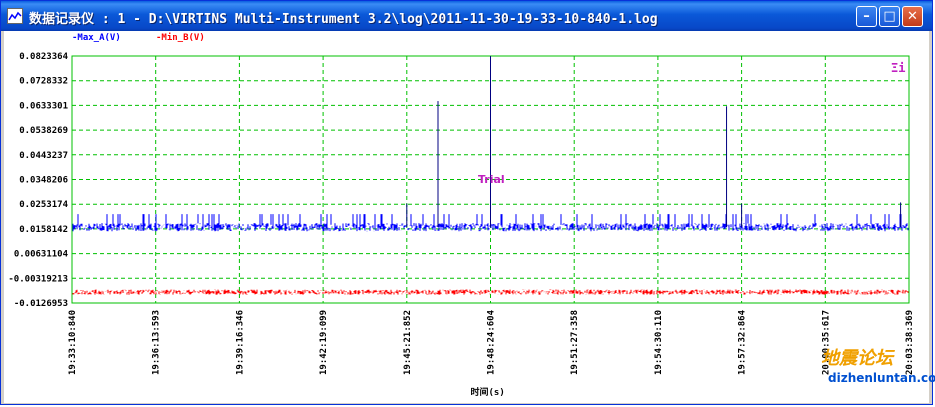 The width and height of the screenshot is (935, 407). Describe the element at coordinates (912, 16) in the screenshot. I see `close-button: ✕` at that location.